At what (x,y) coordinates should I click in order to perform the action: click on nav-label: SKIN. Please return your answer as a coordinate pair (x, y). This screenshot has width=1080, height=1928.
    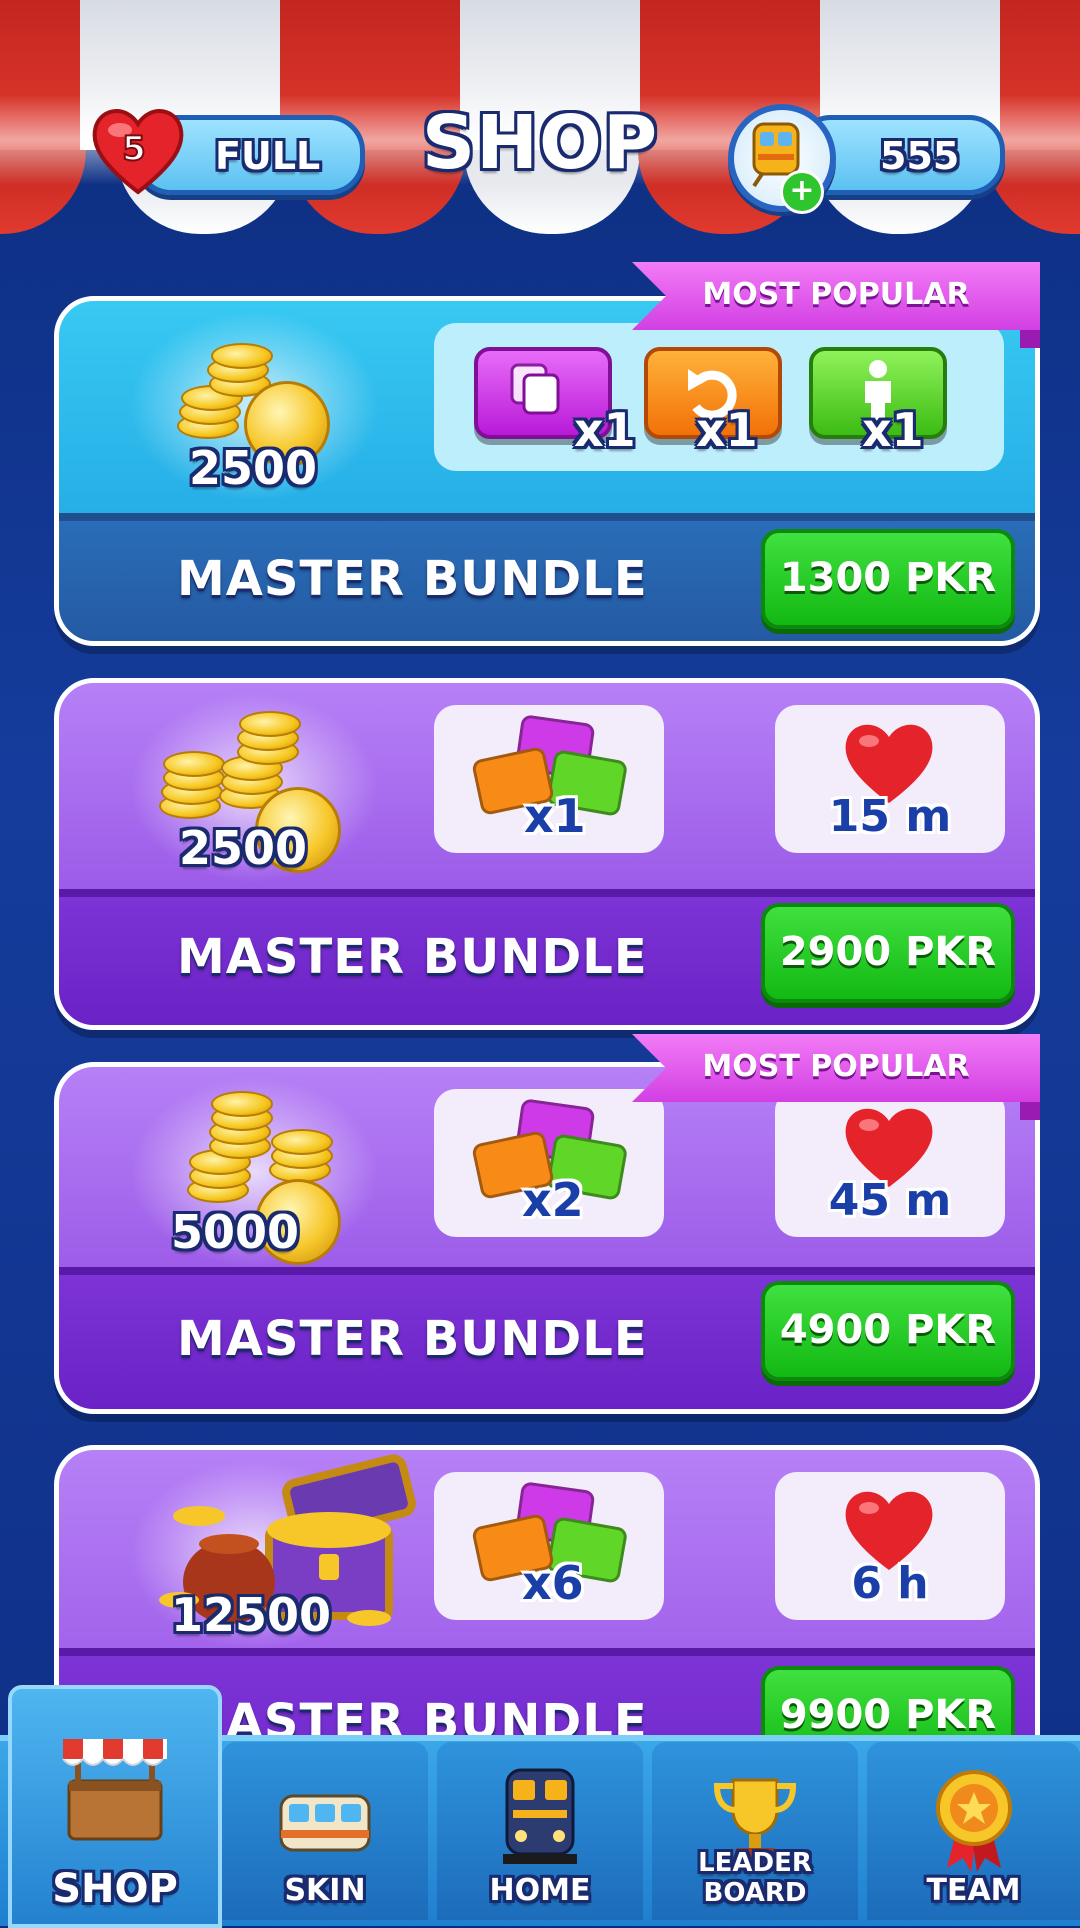
    Looking at the image, I should click on (325, 1890).